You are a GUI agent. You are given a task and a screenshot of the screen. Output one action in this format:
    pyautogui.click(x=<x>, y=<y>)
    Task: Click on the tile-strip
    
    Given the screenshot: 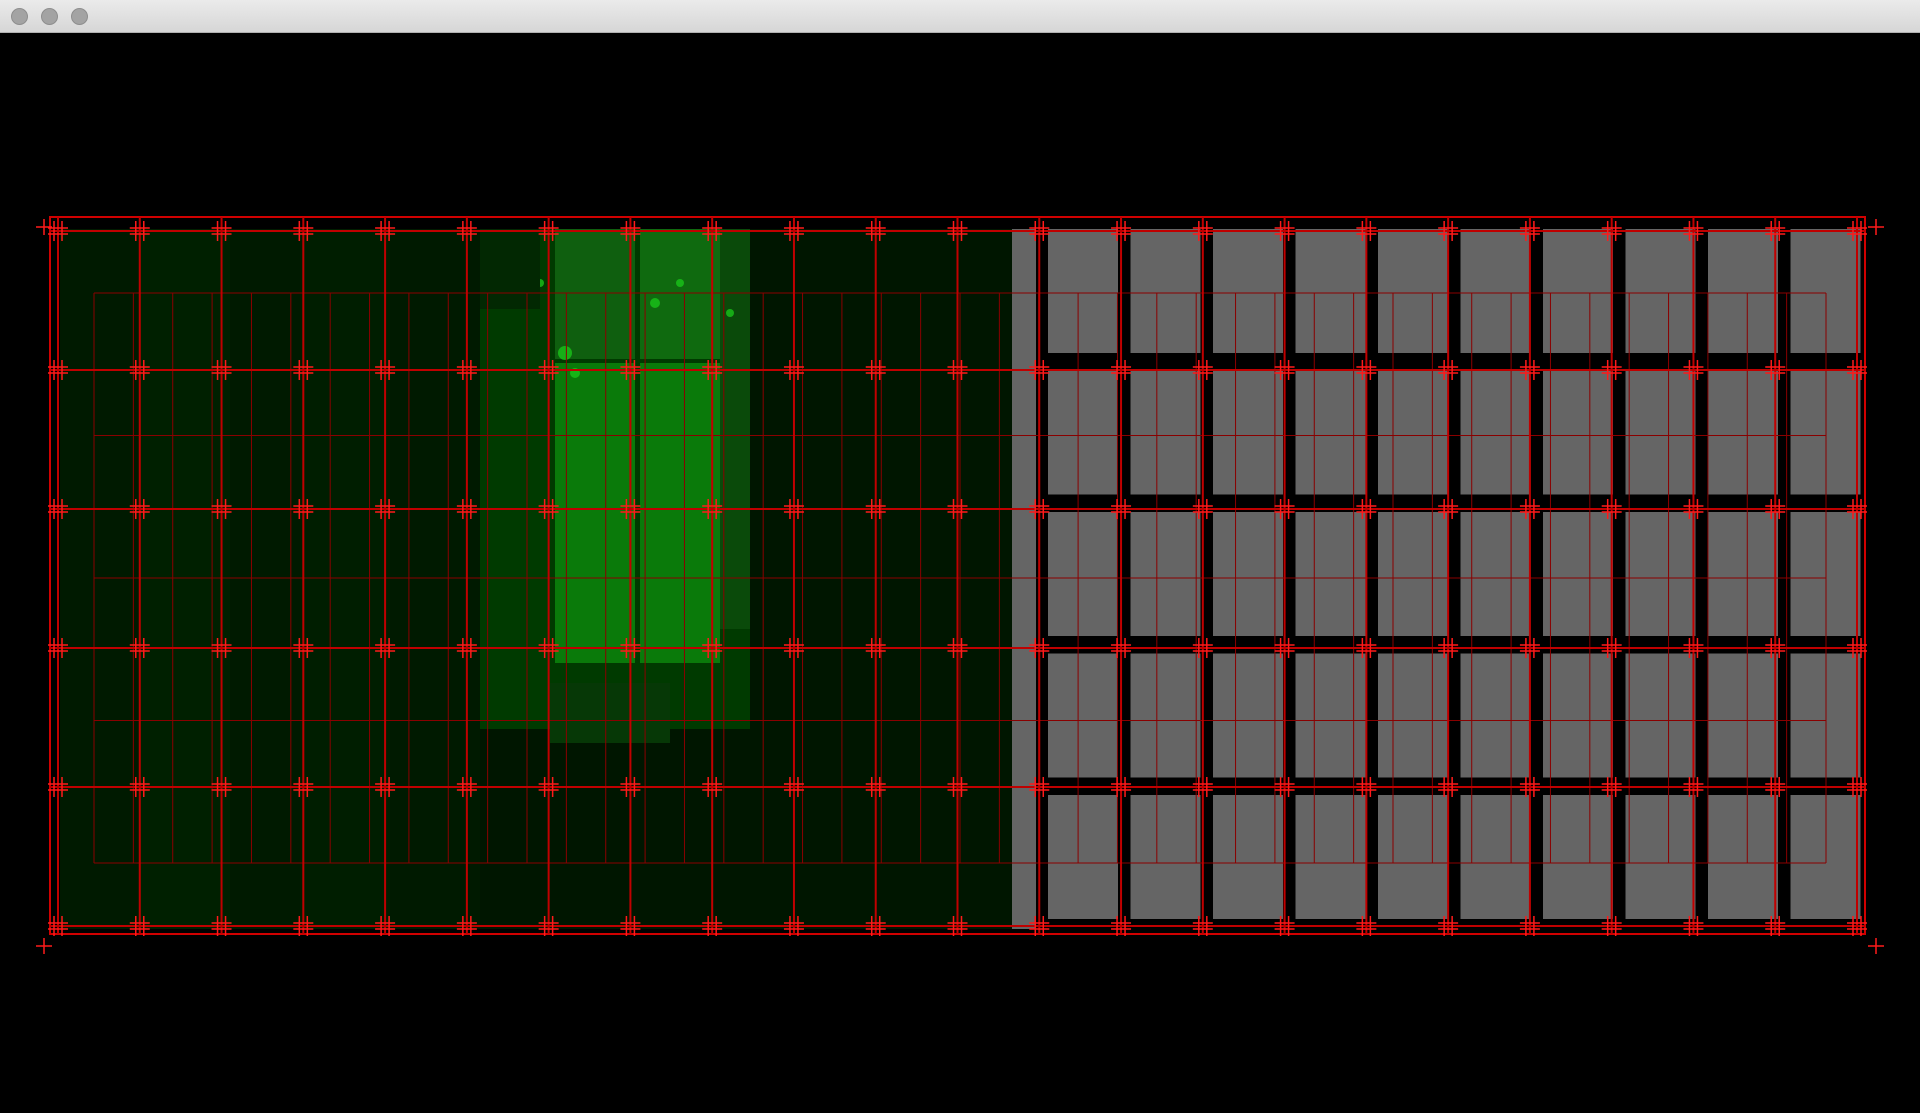 What is the action you would take?
    pyautogui.click(x=1024, y=579)
    